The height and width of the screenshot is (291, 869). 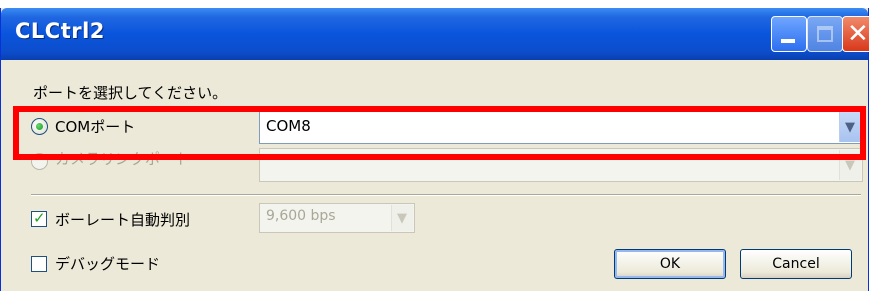 I want to click on baud-rate-dropdown-button: ▼, so click(x=402, y=218).